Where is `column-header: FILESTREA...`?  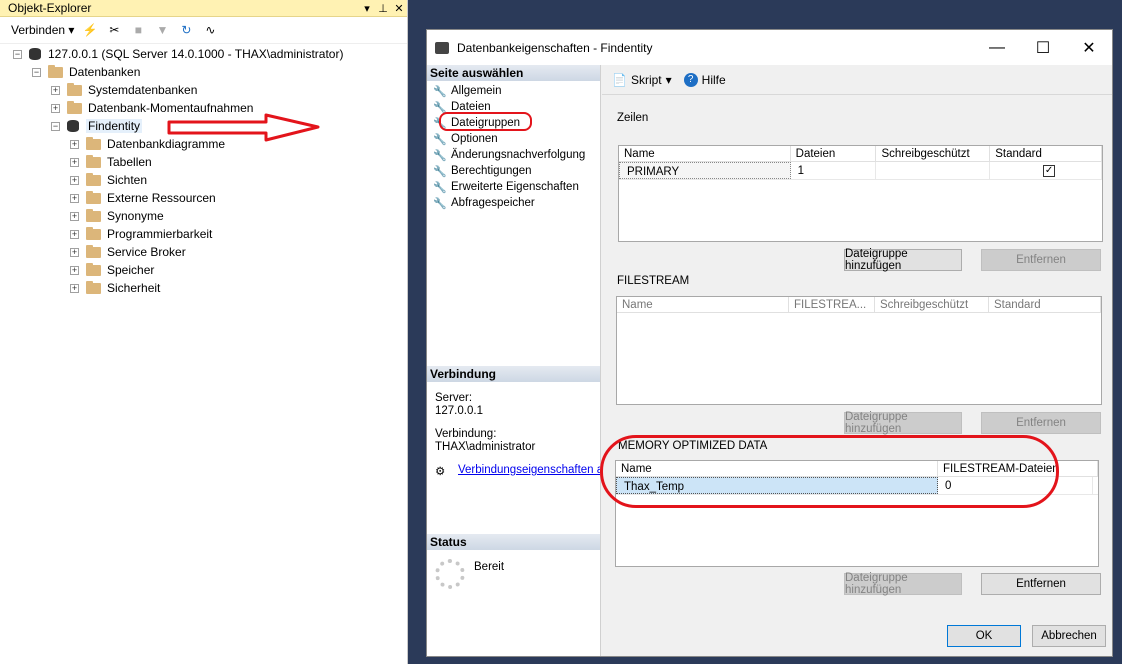
column-header: FILESTREA... is located at coordinates (832, 304).